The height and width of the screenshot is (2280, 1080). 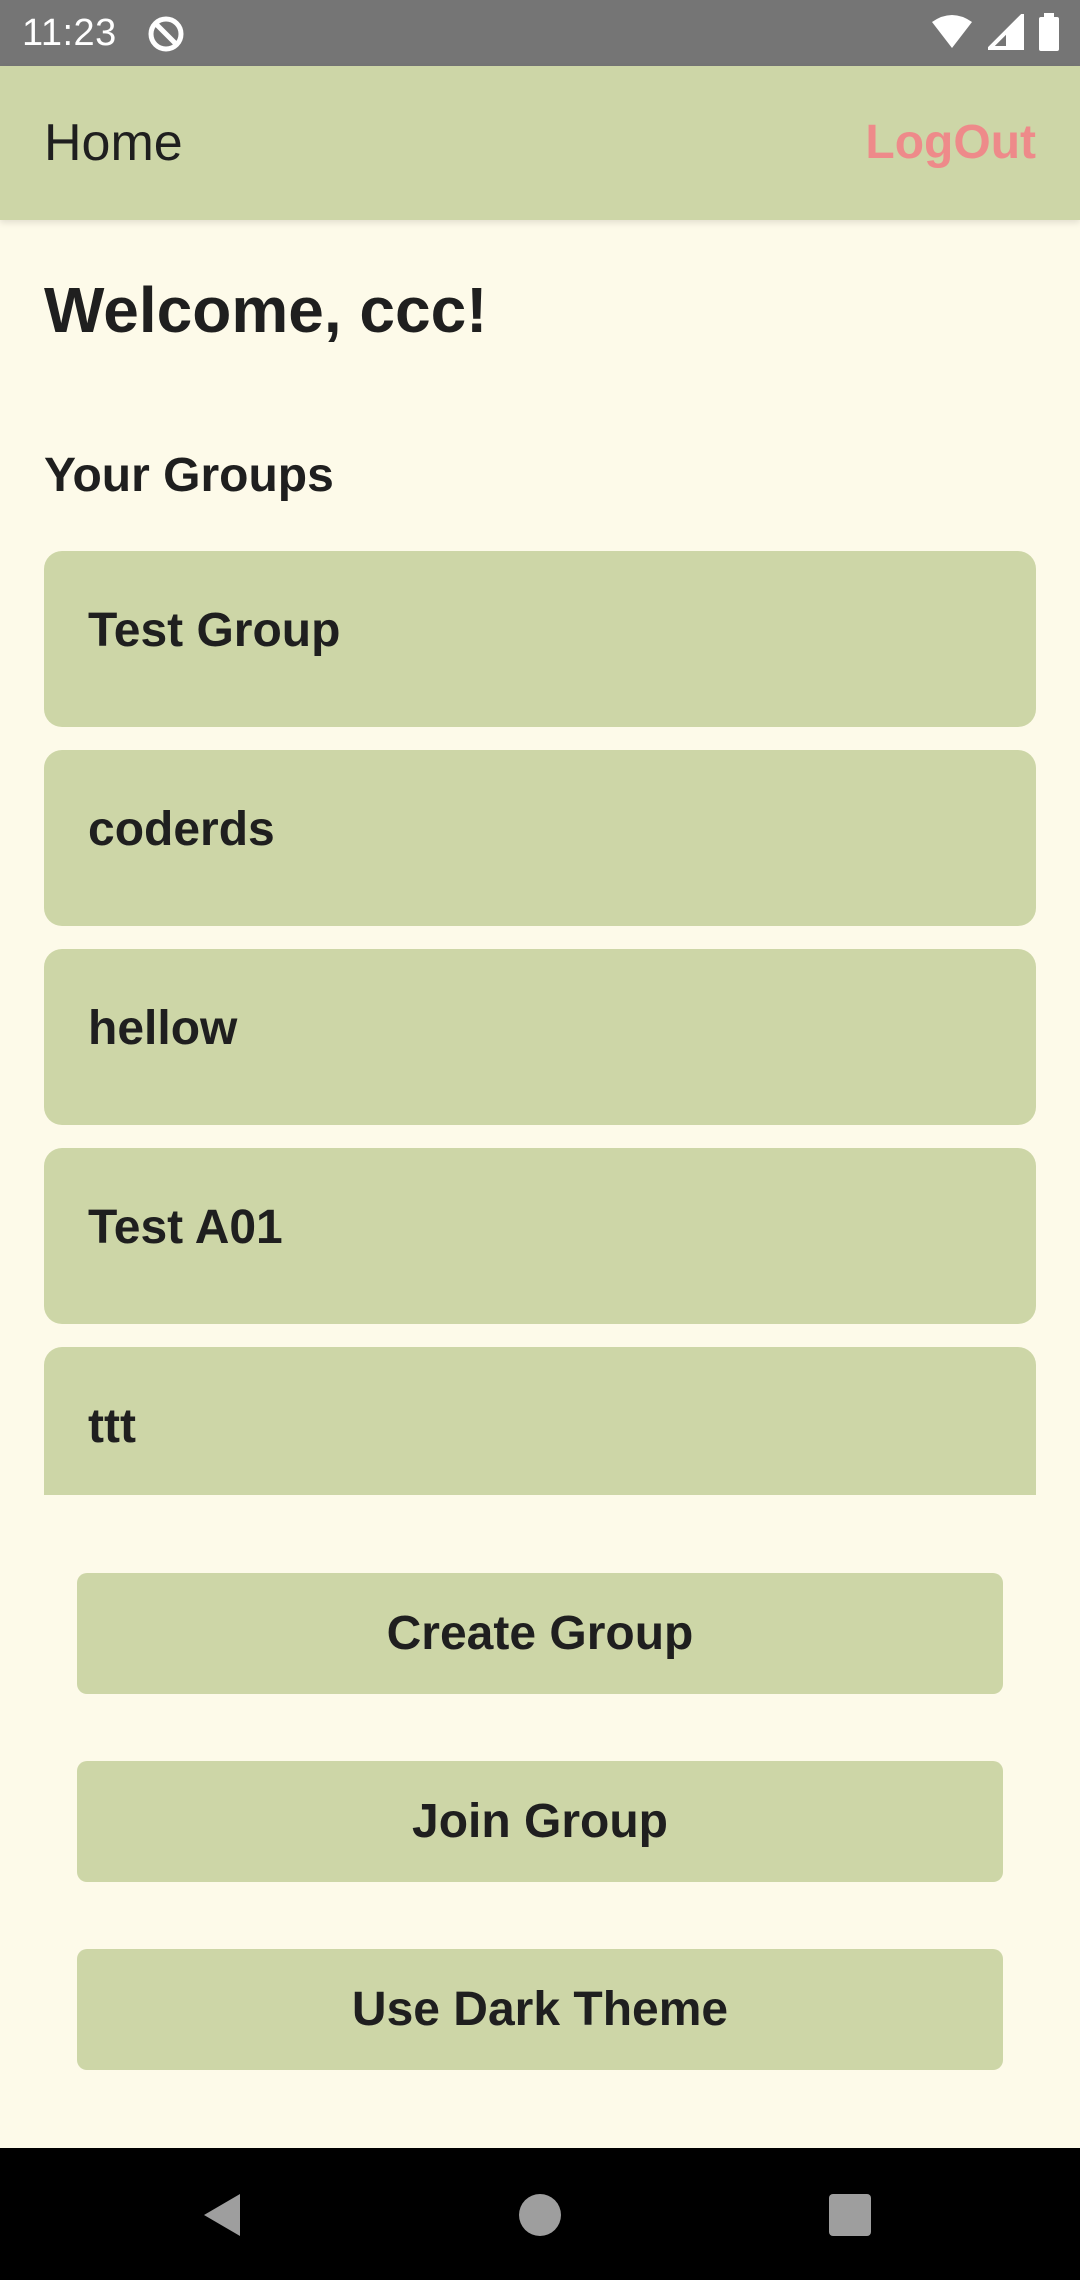 What do you see at coordinates (540, 2009) in the screenshot?
I see `dark-theme-button: Use Dark Theme` at bounding box center [540, 2009].